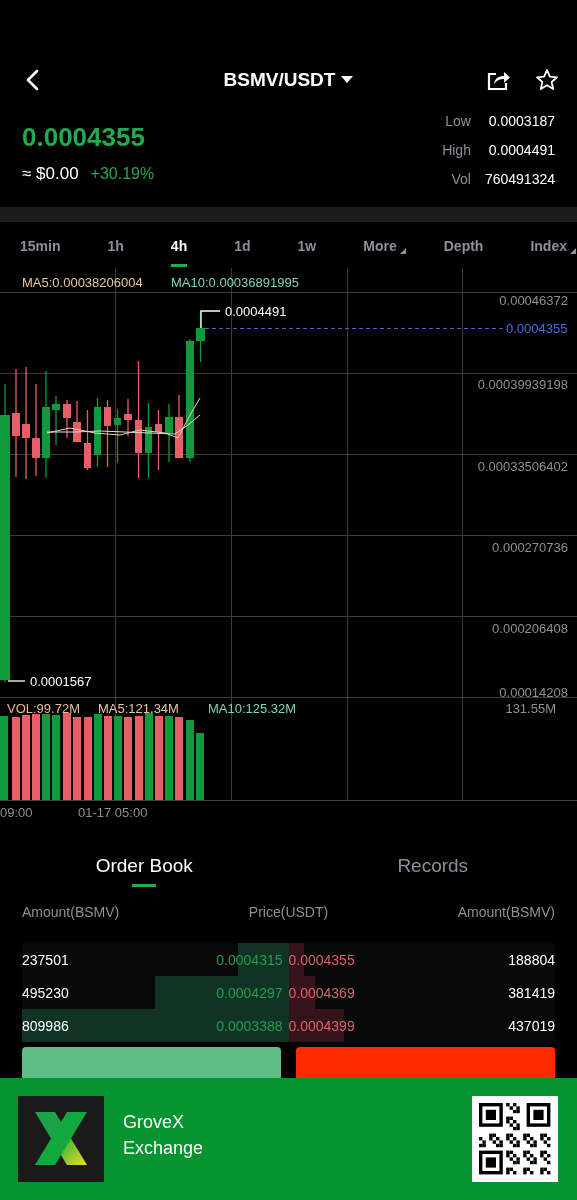 This screenshot has width=577, height=1200. Describe the element at coordinates (457, 121) in the screenshot. I see `stat-label: Low` at that location.